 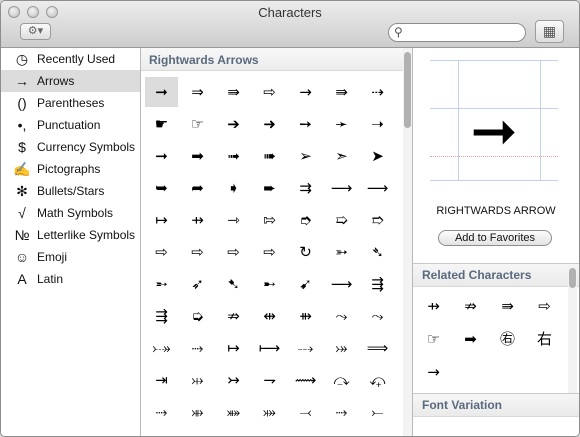 What do you see at coordinates (341, 252) in the screenshot?
I see `character-cell: ➳` at bounding box center [341, 252].